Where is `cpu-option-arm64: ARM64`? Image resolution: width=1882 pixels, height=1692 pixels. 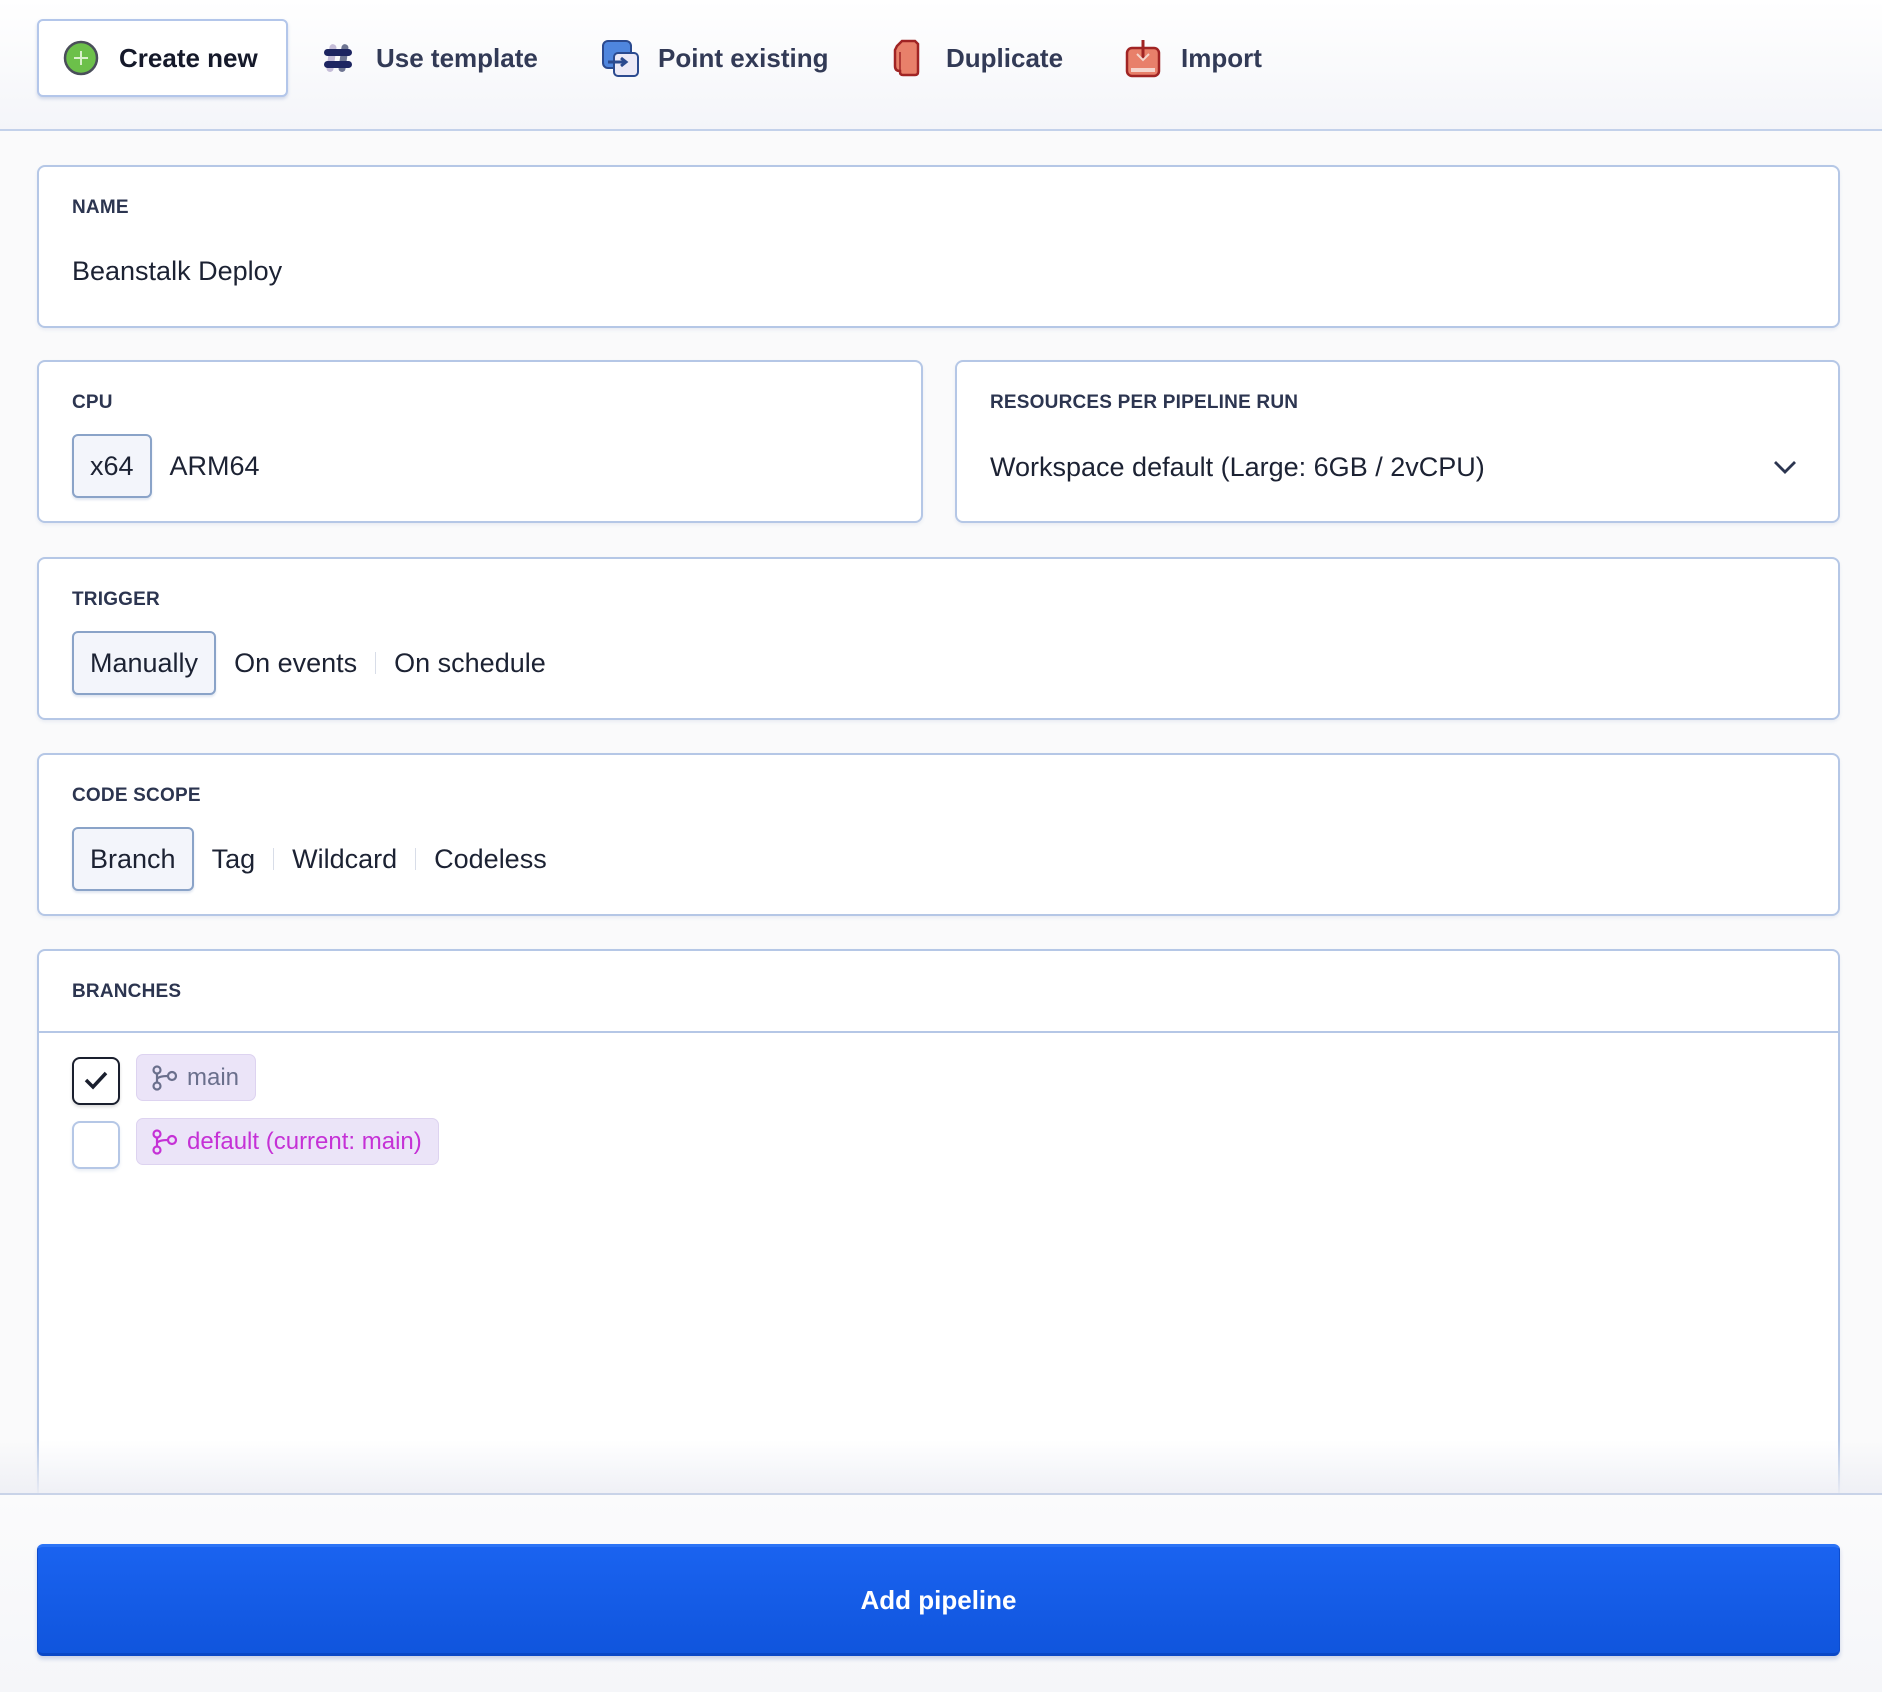 cpu-option-arm64: ARM64 is located at coordinates (215, 466).